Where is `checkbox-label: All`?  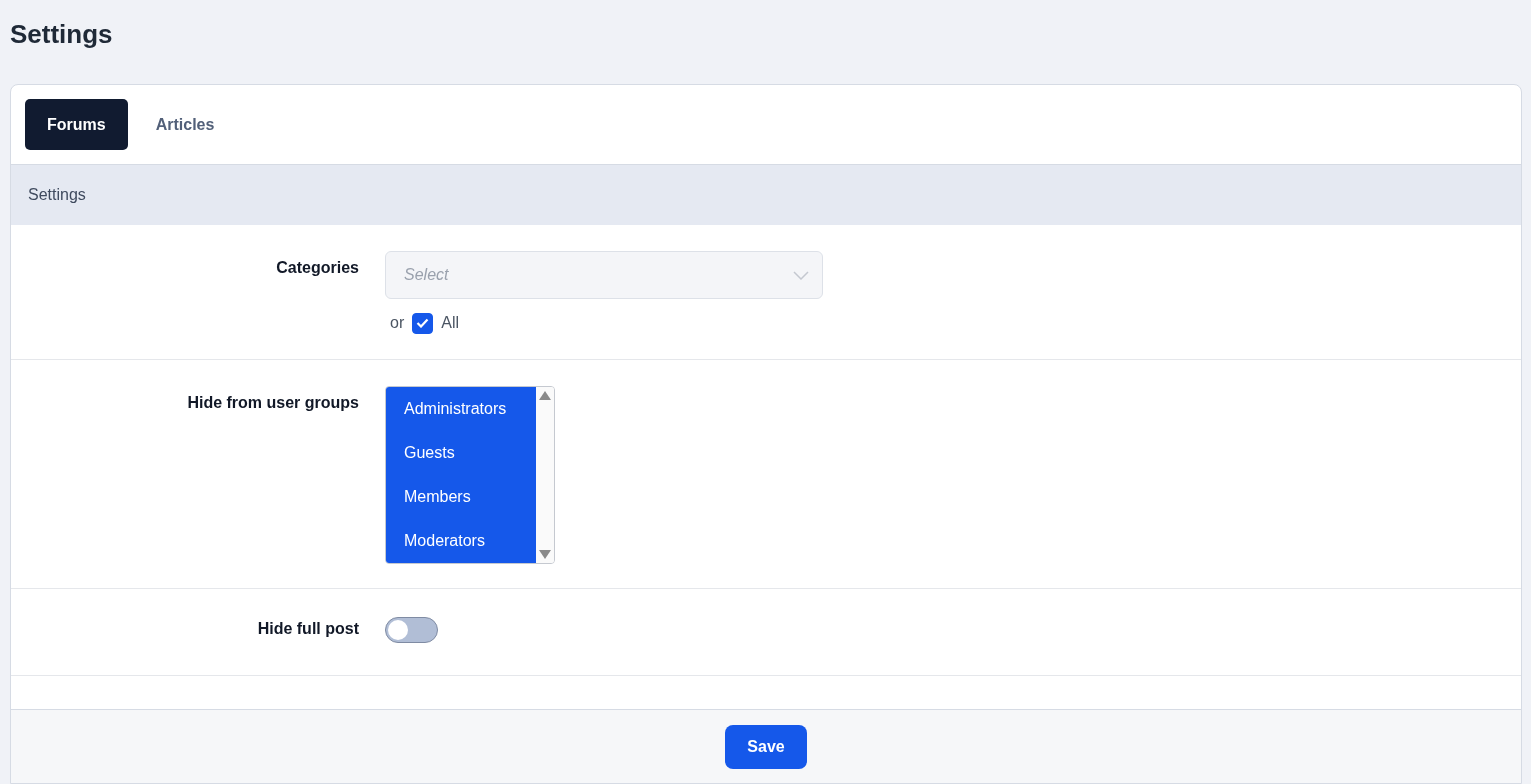
checkbox-label: All is located at coordinates (450, 323).